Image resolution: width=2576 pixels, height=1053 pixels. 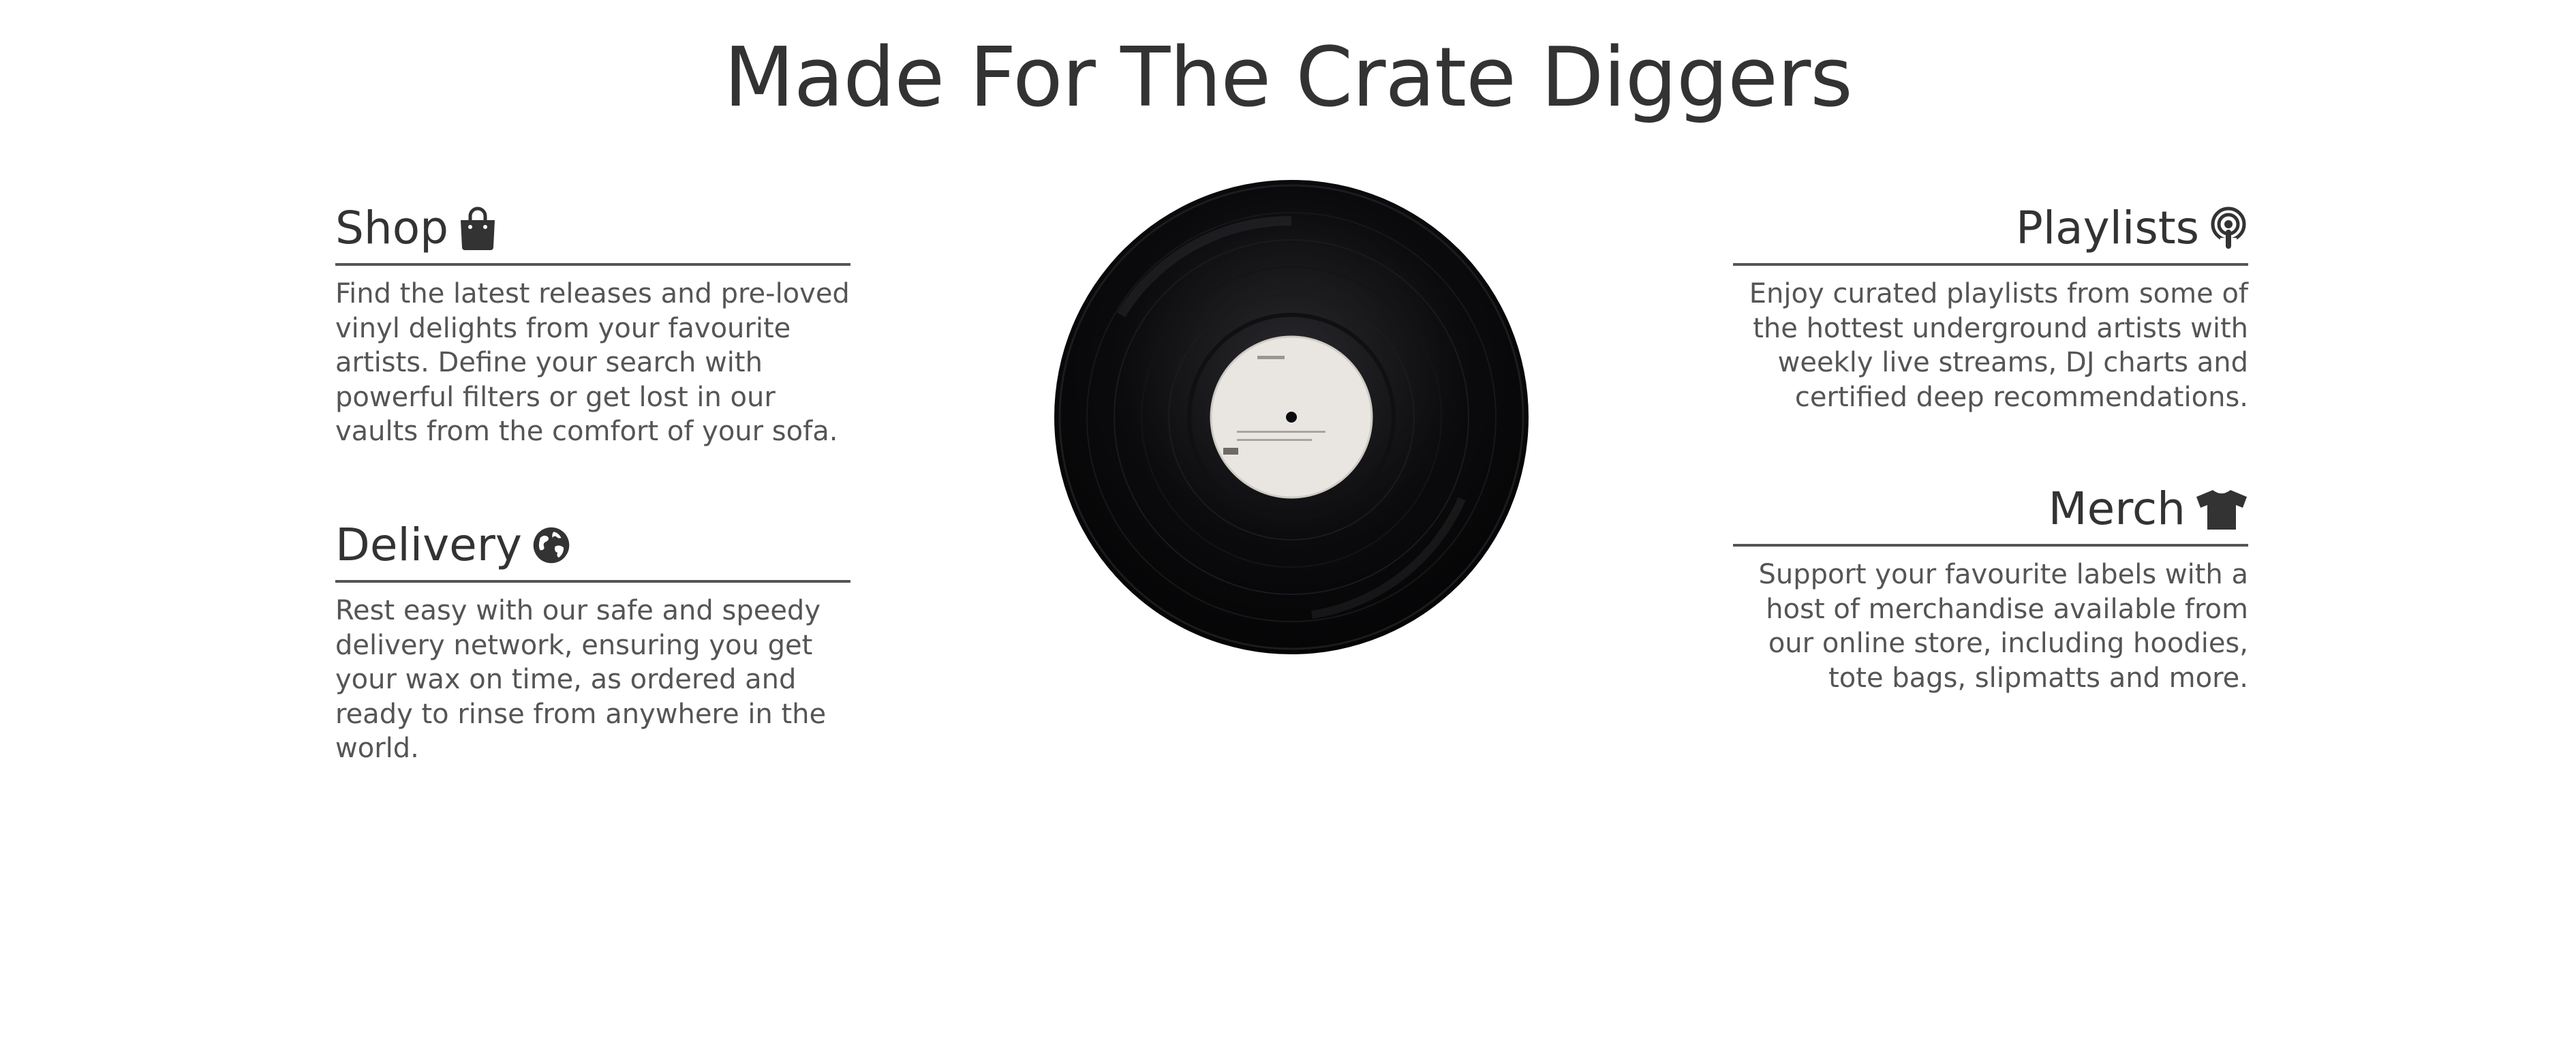 I want to click on feature-merch-header: Merch, so click(x=1990, y=512).